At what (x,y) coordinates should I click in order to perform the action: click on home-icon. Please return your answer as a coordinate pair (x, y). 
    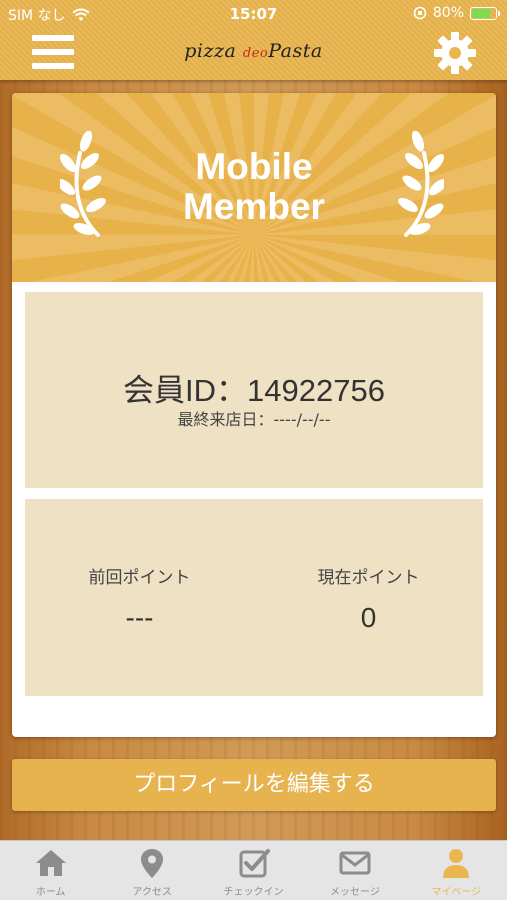
    Looking at the image, I should click on (50, 863).